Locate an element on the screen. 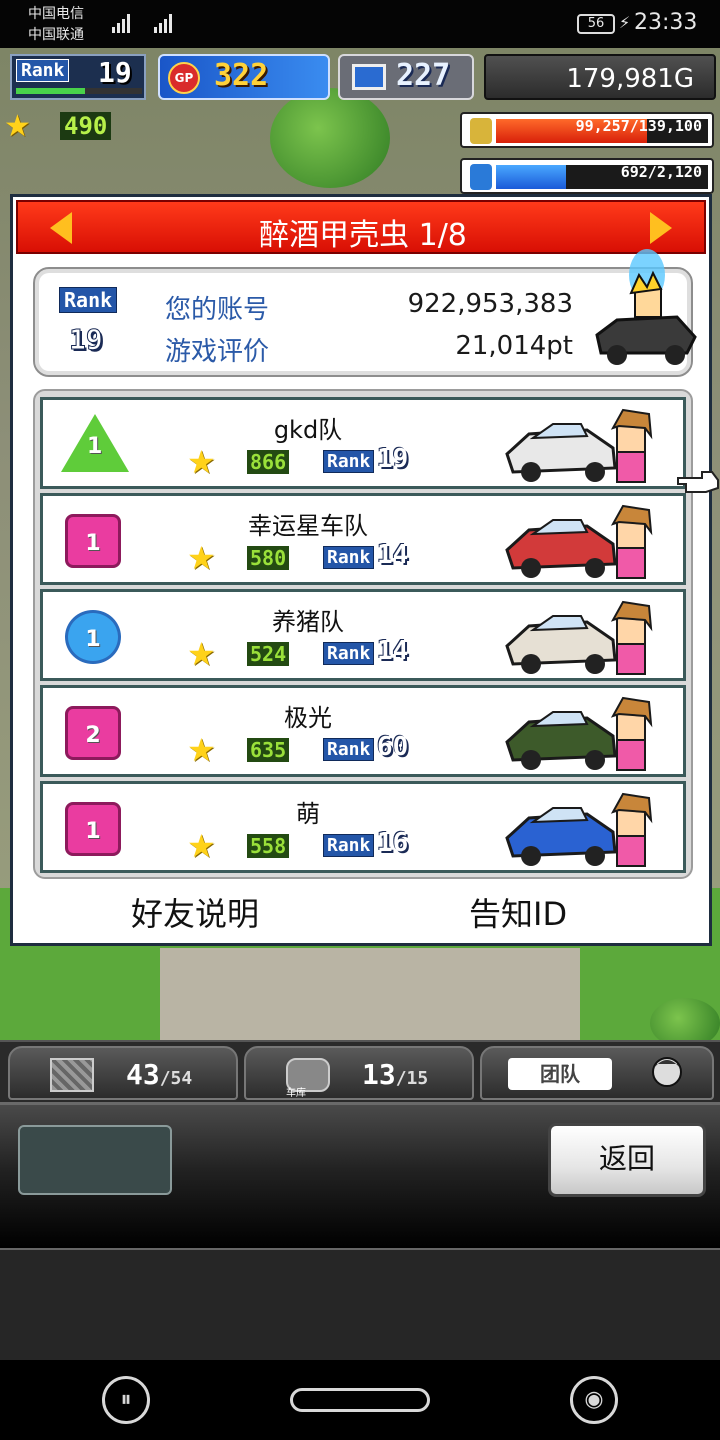  team-name: 养猪队 is located at coordinates (308, 622).